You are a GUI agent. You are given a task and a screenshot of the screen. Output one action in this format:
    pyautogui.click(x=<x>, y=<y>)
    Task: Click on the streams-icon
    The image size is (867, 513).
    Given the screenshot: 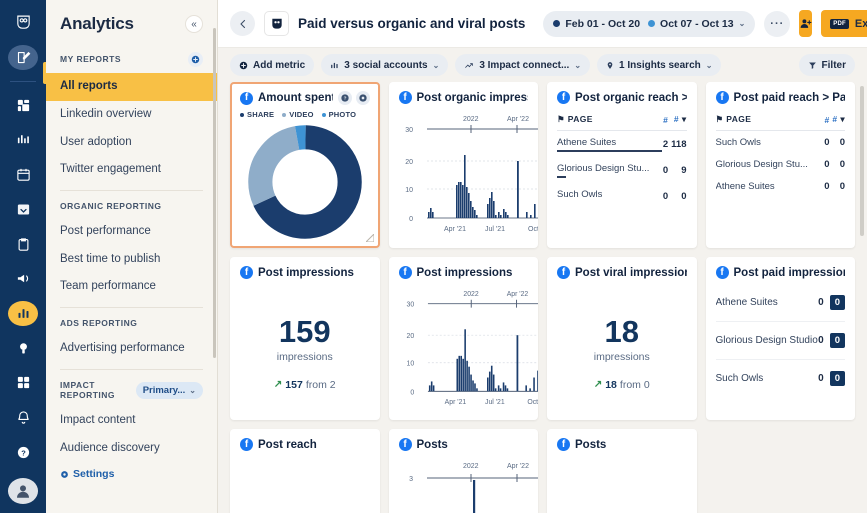 What is the action you would take?
    pyautogui.click(x=23, y=105)
    